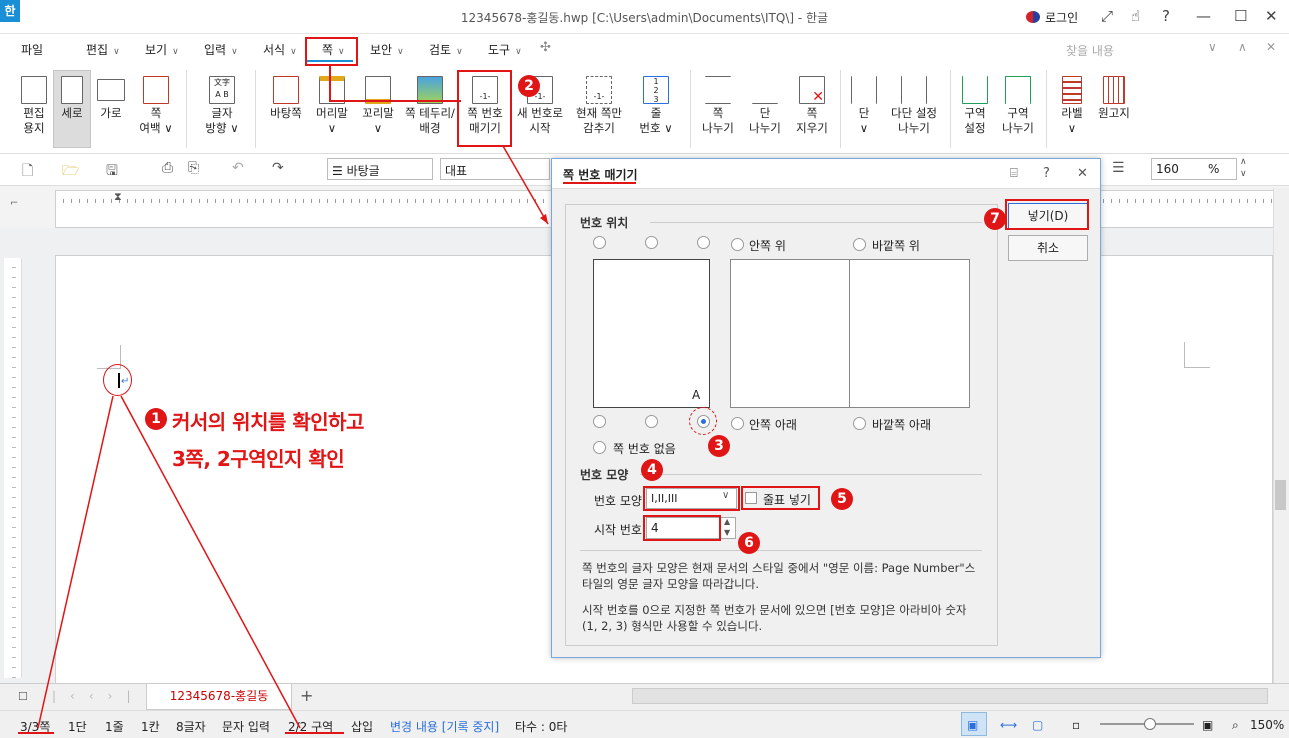  Describe the element at coordinates (268, 422) in the screenshot. I see `annotation-text-1: 커서의 위치를 확인하고` at that location.